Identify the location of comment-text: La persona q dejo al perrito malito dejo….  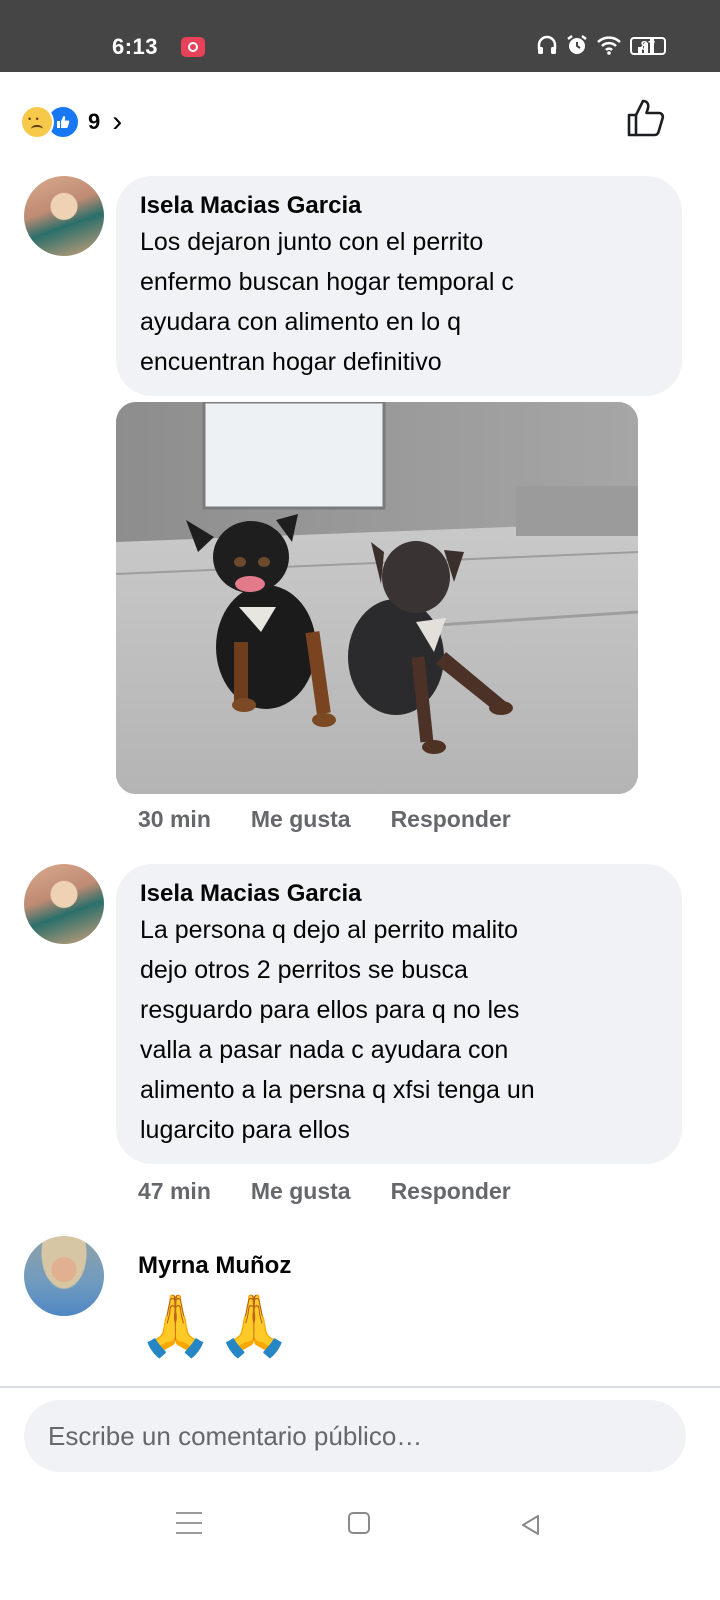
(399, 1030).